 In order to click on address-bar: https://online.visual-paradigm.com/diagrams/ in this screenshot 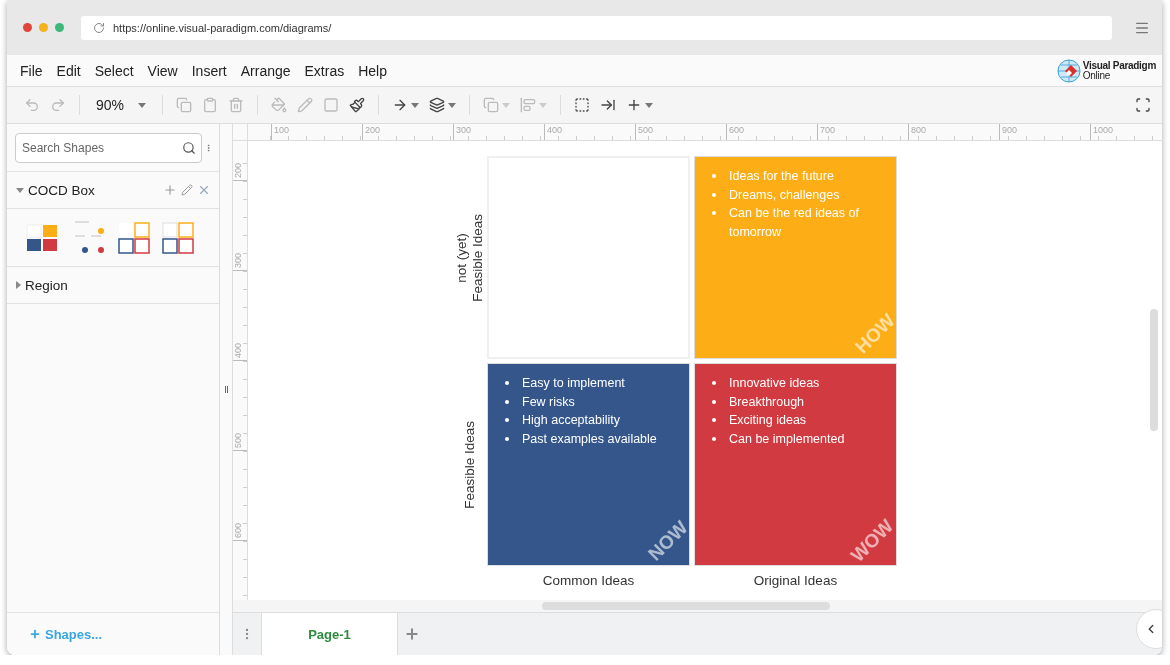, I will do `click(596, 27)`.